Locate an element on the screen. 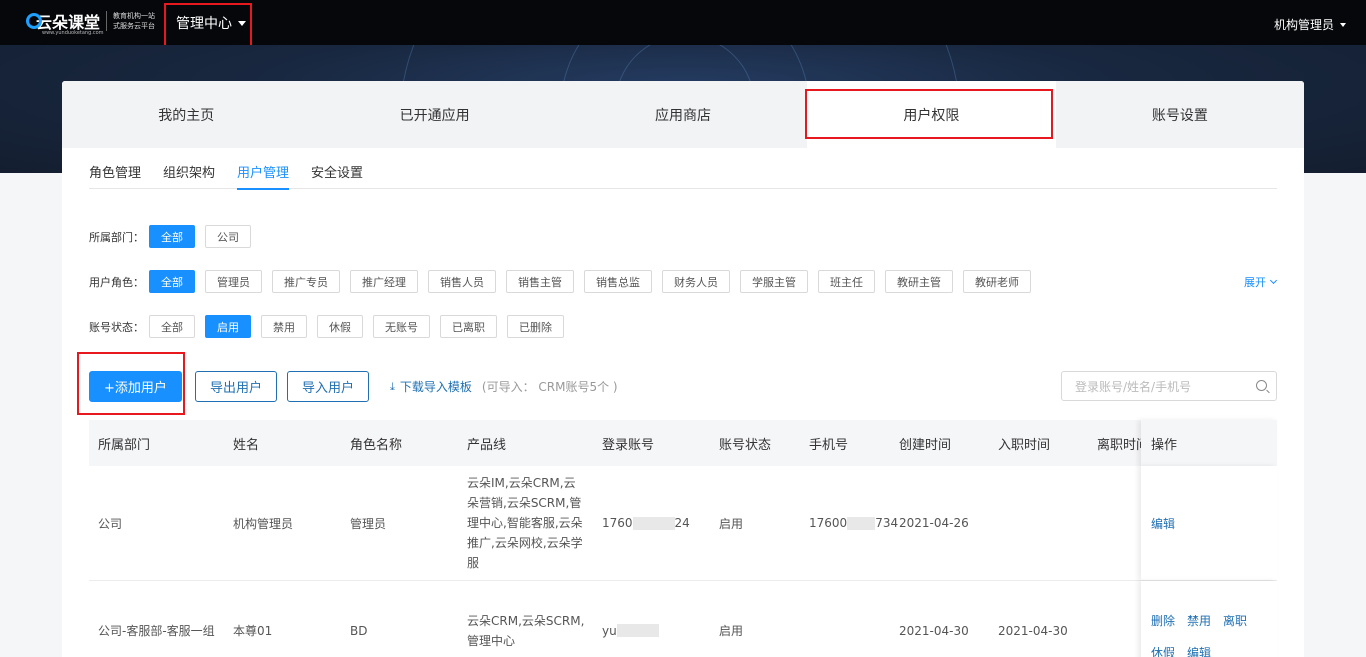  account-prefix: yu is located at coordinates (609, 630).